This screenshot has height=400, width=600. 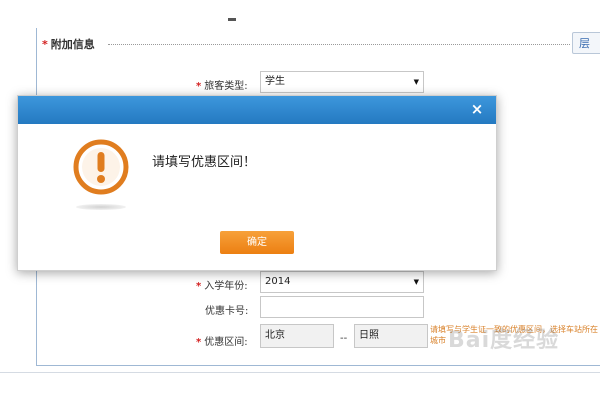 What do you see at coordinates (342, 307) in the screenshot?
I see `discount-card-input` at bounding box center [342, 307].